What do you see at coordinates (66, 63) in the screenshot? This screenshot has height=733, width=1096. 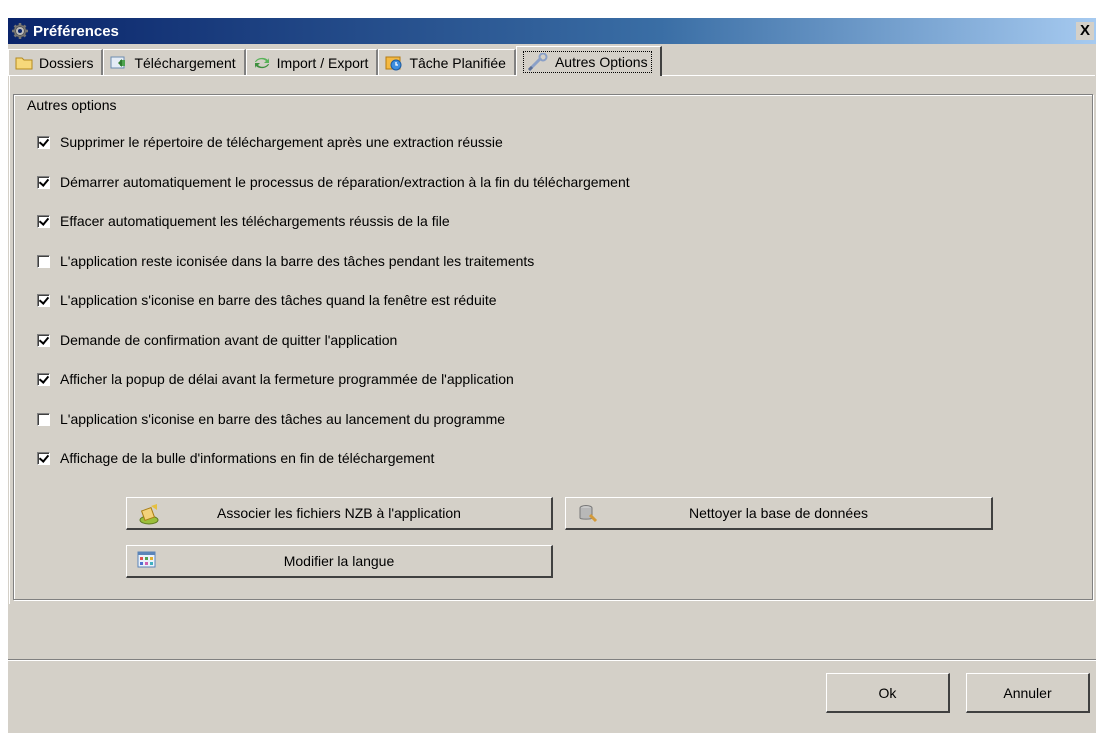 I see `tab-label: Dossiers` at bounding box center [66, 63].